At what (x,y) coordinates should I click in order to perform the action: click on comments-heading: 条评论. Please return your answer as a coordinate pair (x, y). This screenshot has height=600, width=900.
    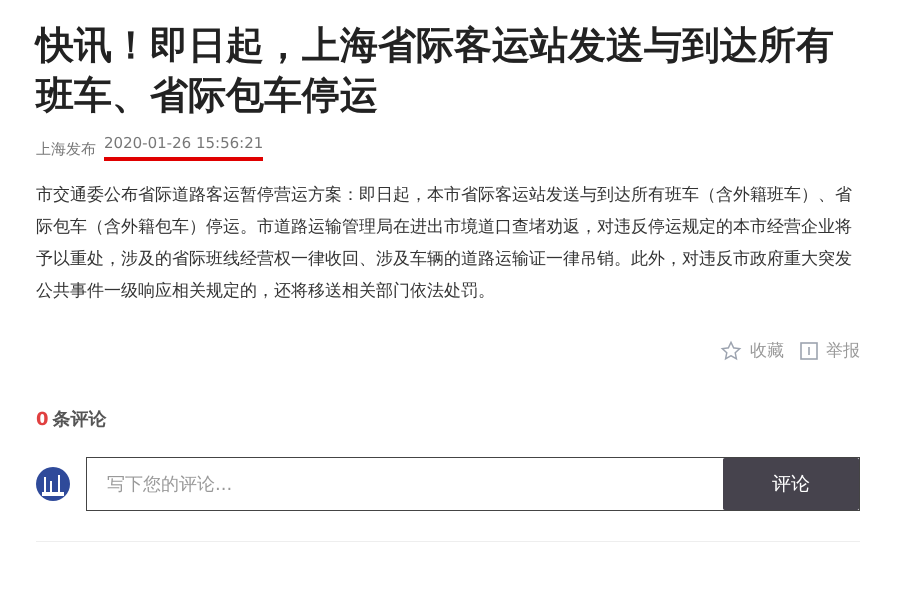
    Looking at the image, I should click on (79, 420).